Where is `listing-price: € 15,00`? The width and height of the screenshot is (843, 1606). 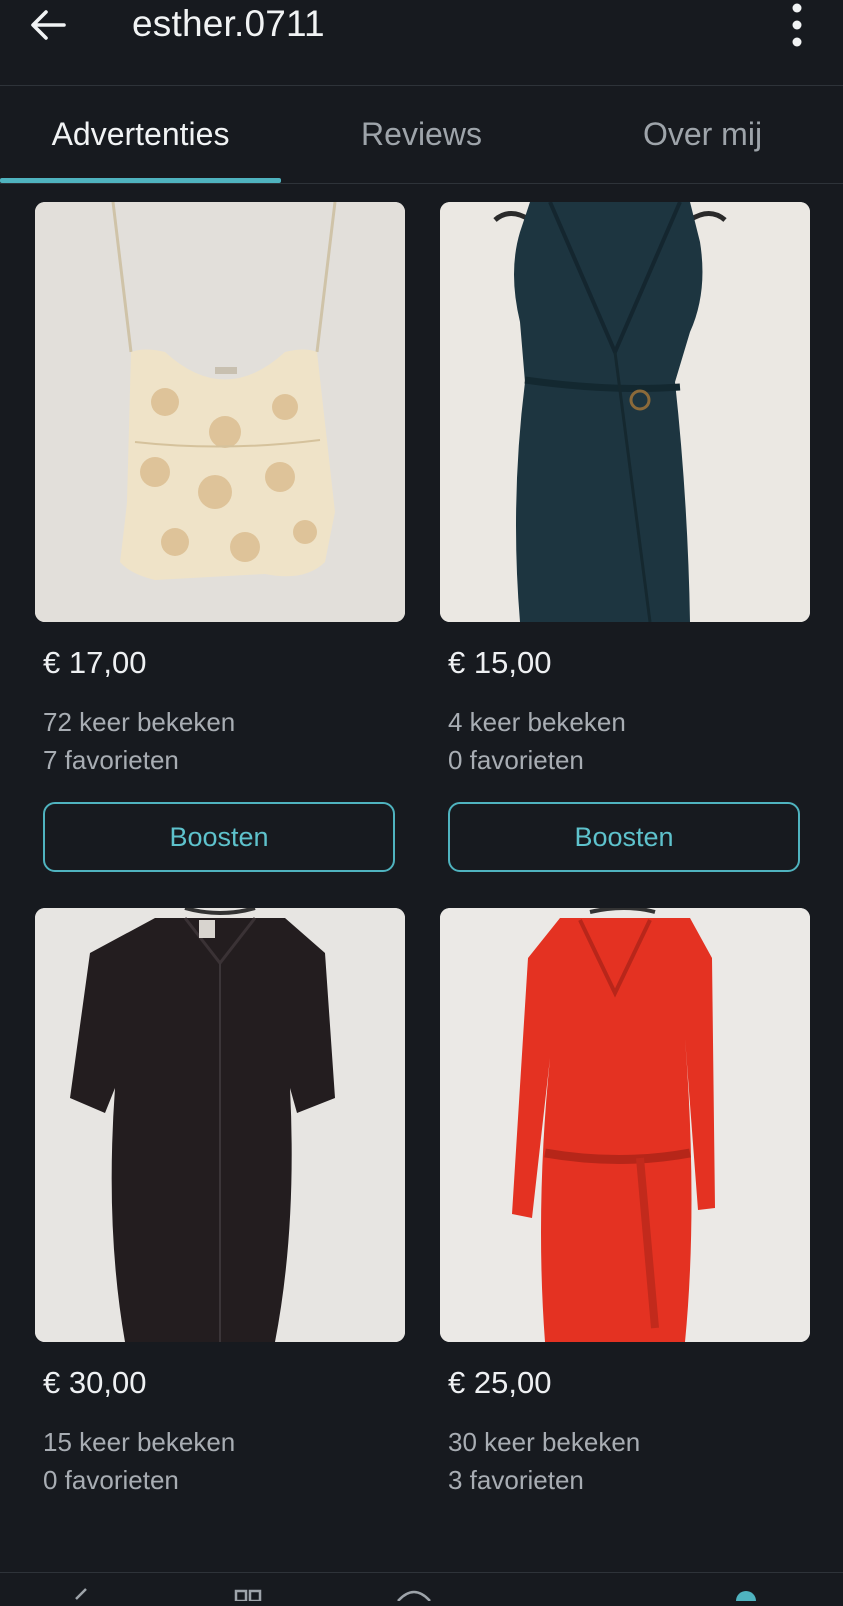 listing-price: € 15,00 is located at coordinates (500, 662).